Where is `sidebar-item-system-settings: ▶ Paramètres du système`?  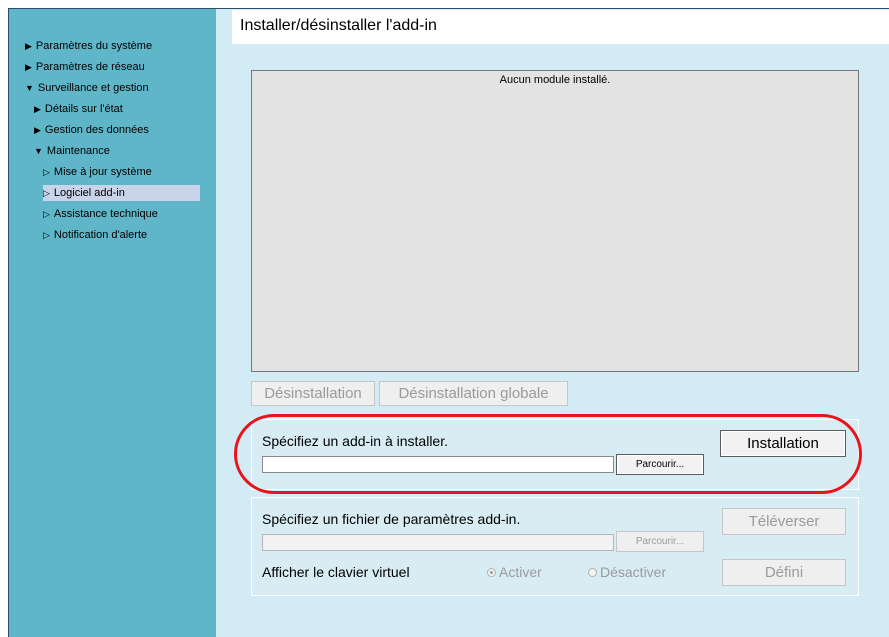 sidebar-item-system-settings: ▶ Paramètres du système is located at coordinates (88, 46).